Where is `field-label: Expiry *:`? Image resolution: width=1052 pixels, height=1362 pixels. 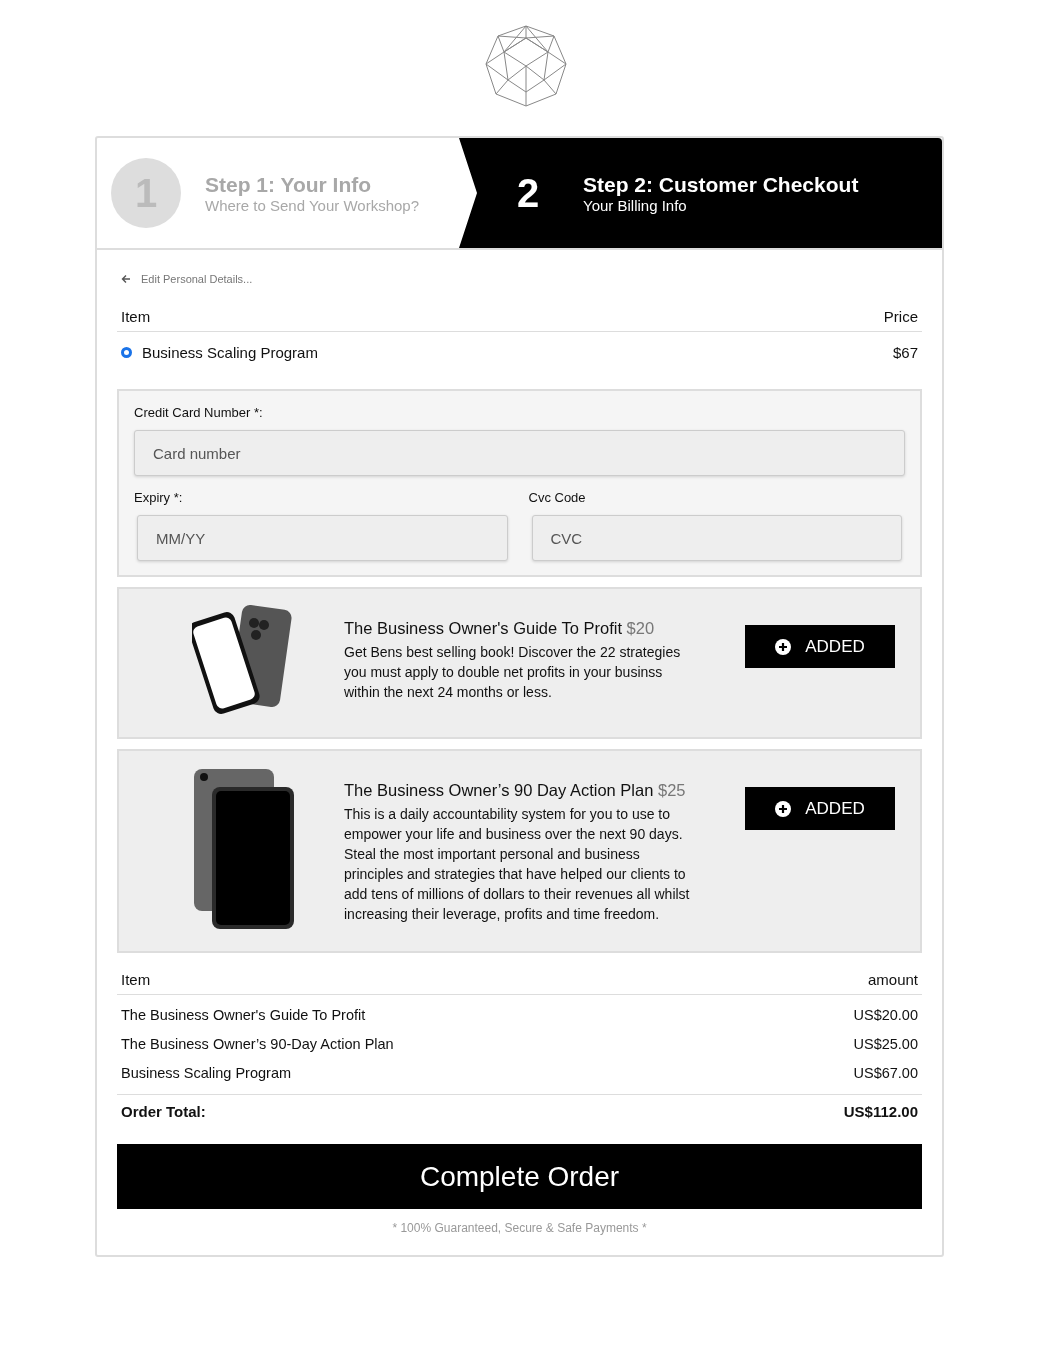 field-label: Expiry *: is located at coordinates (159, 497).